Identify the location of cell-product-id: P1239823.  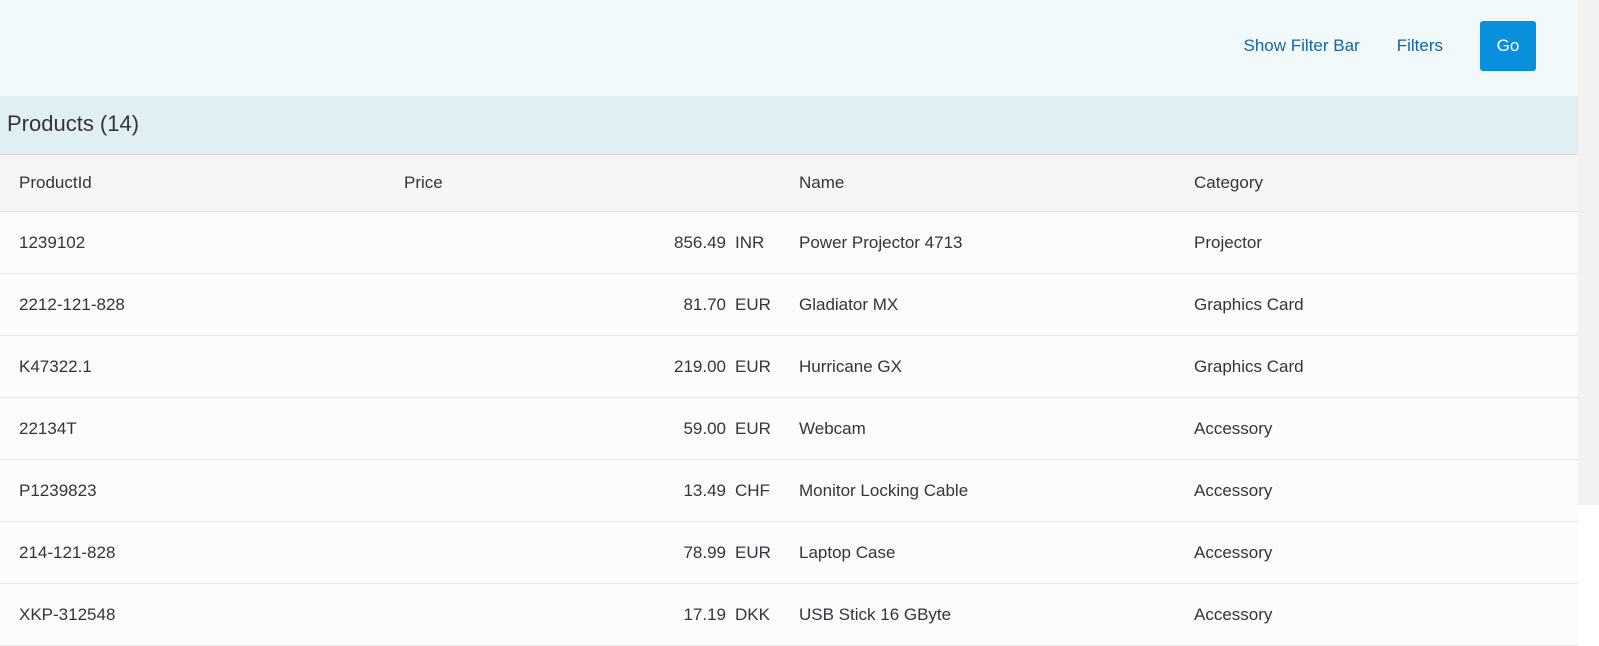
(58, 490).